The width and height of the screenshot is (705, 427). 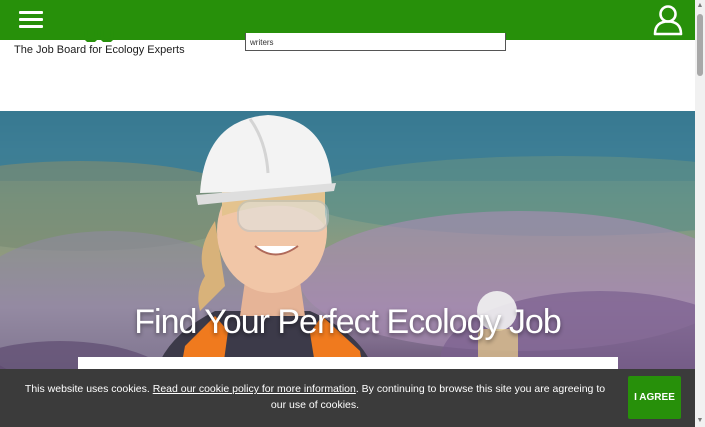 What do you see at coordinates (700, 6) in the screenshot?
I see `scroll-up-arrow-icon: ▲` at bounding box center [700, 6].